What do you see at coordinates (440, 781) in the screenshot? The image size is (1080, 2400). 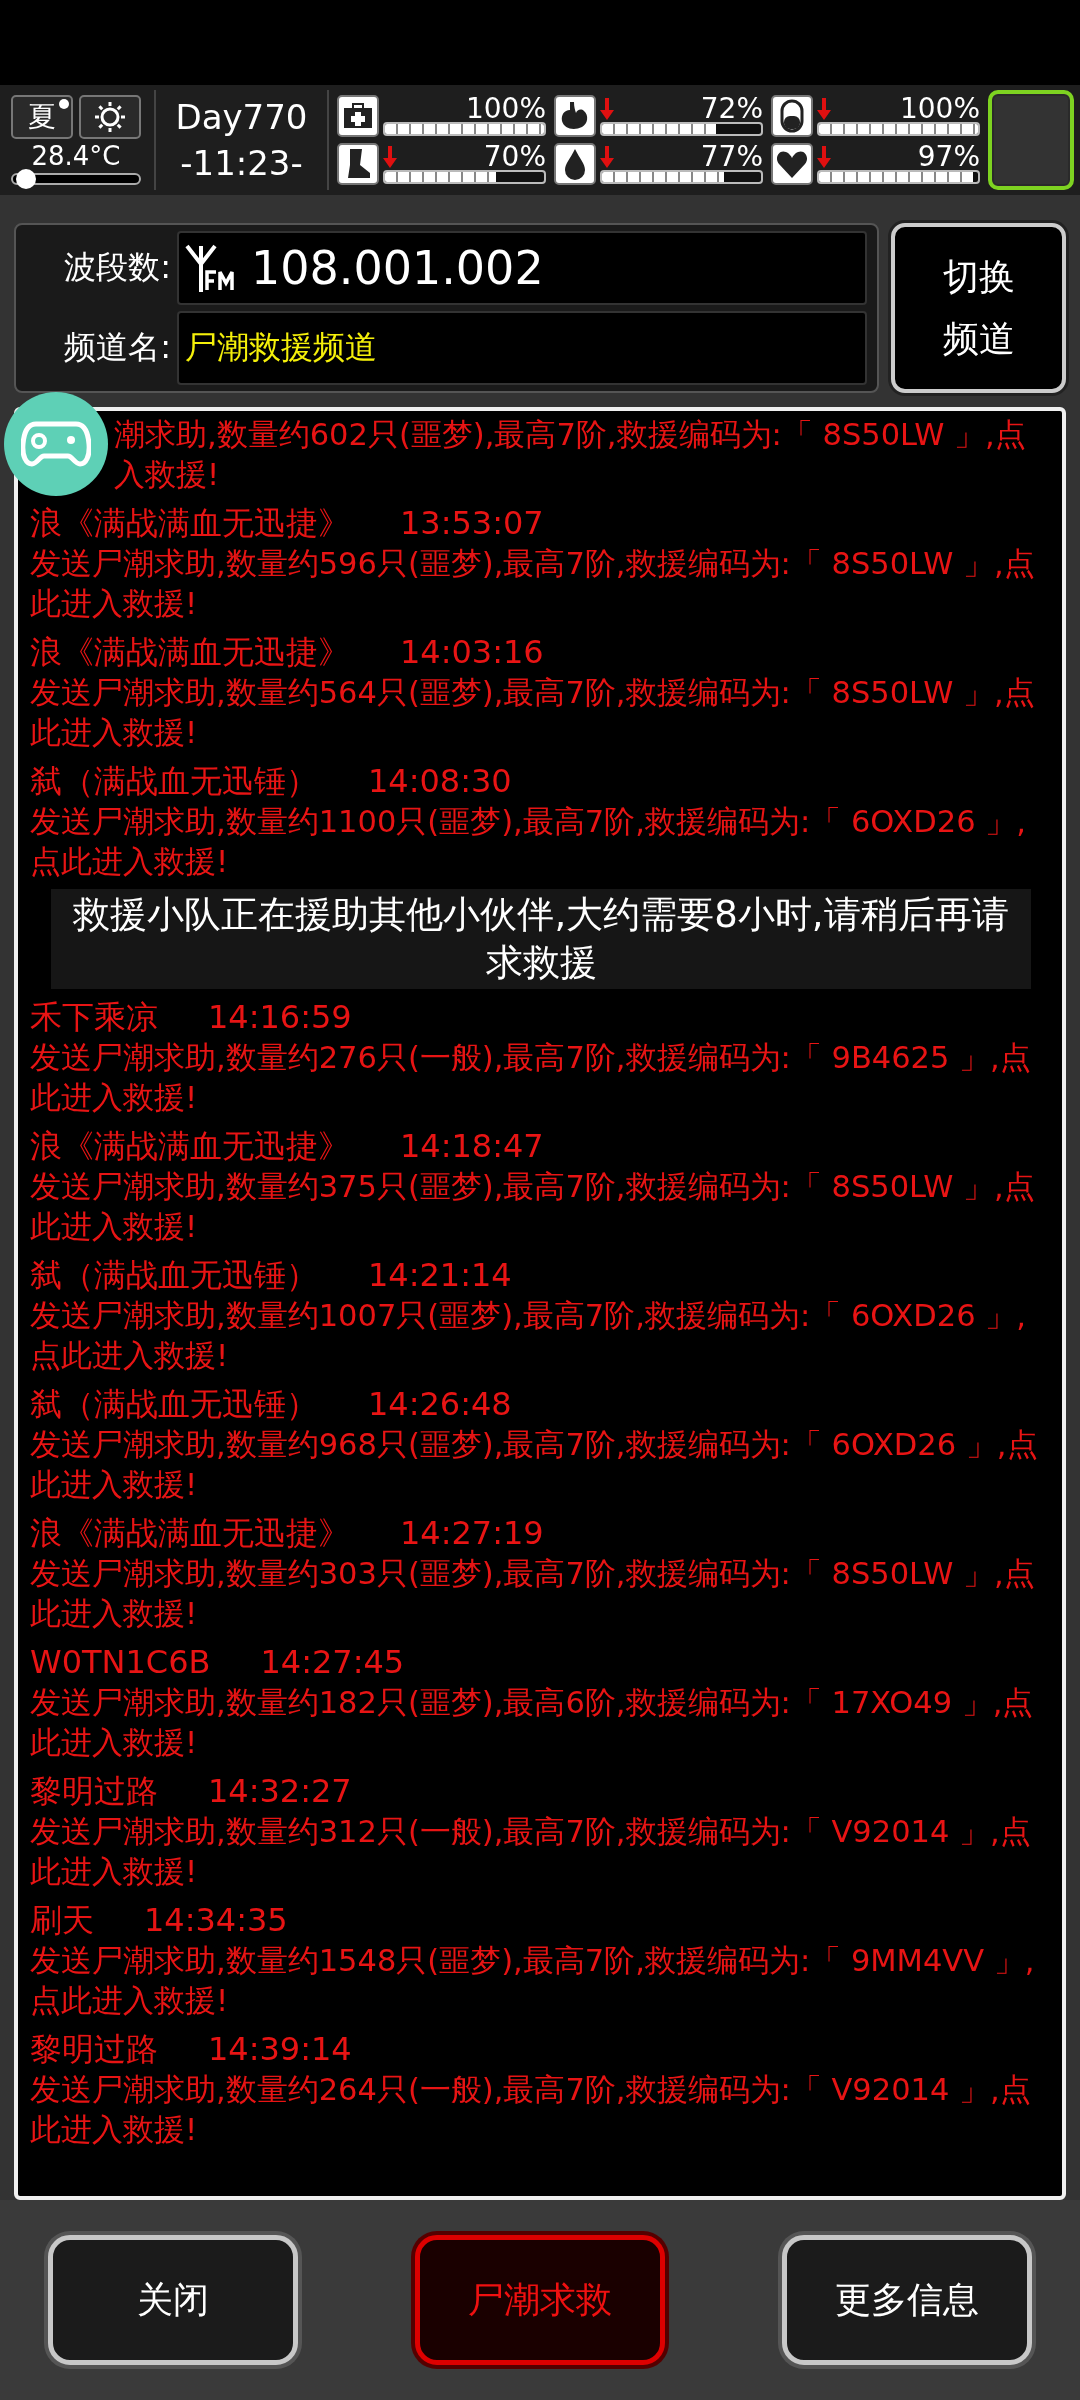 I see `message-time: 14:08:30` at bounding box center [440, 781].